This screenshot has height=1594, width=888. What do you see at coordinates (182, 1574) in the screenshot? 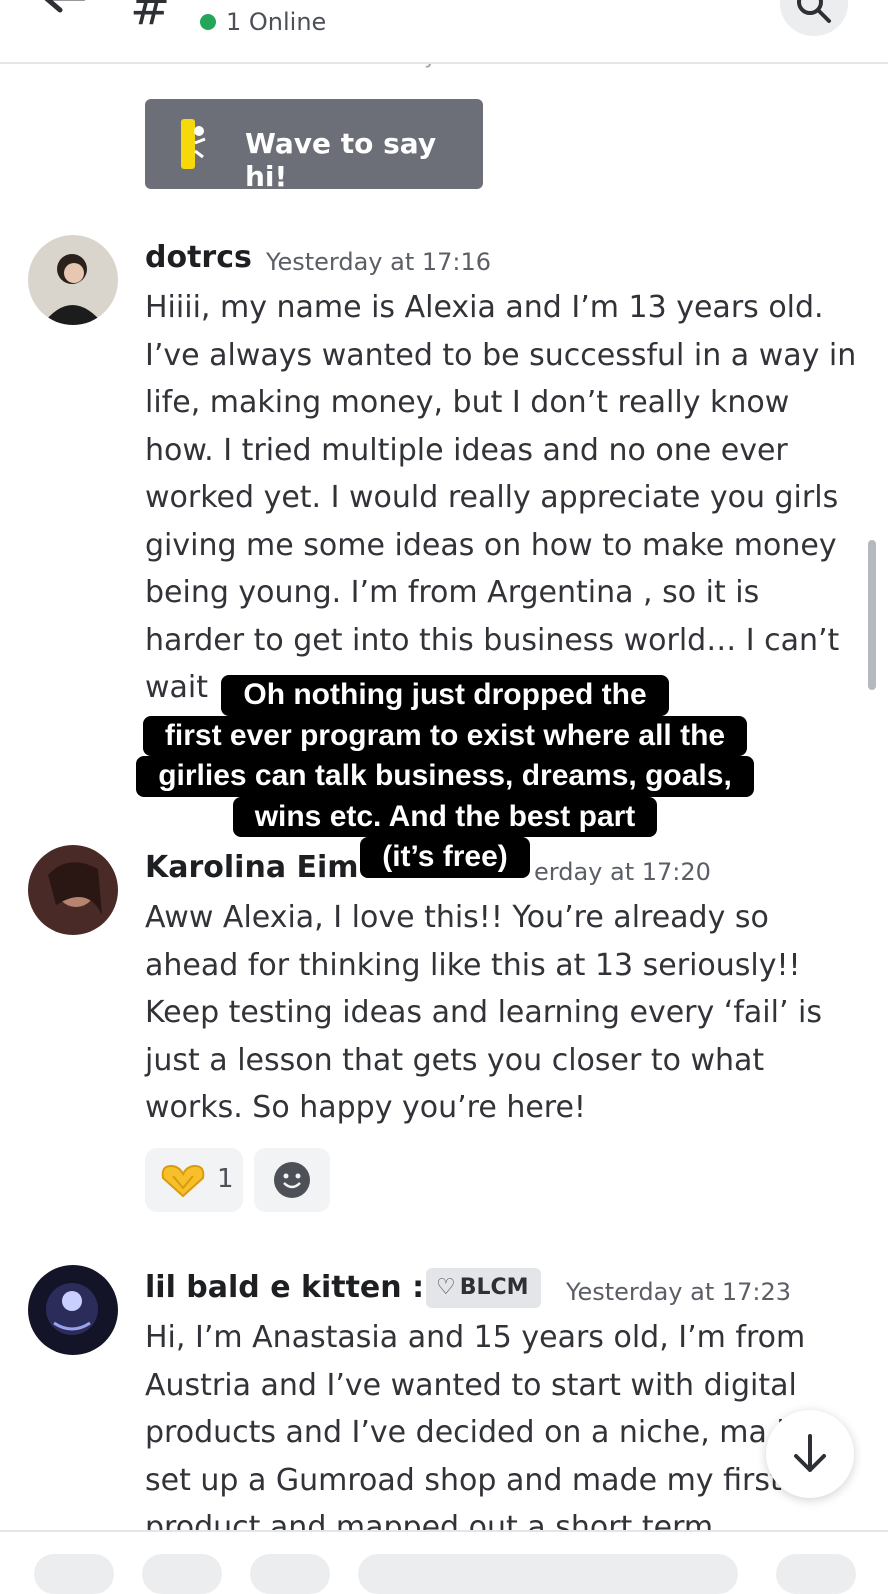
I see `apps-button` at bounding box center [182, 1574].